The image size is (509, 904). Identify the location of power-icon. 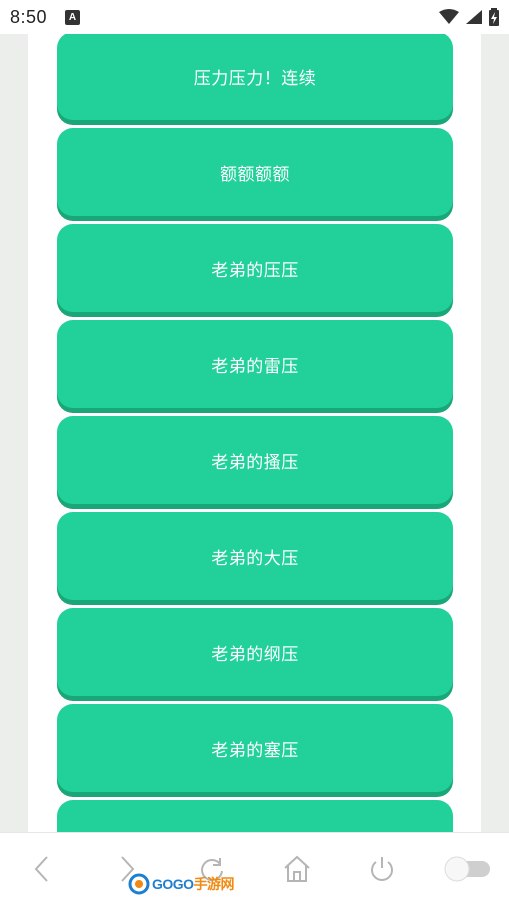
(381, 868).